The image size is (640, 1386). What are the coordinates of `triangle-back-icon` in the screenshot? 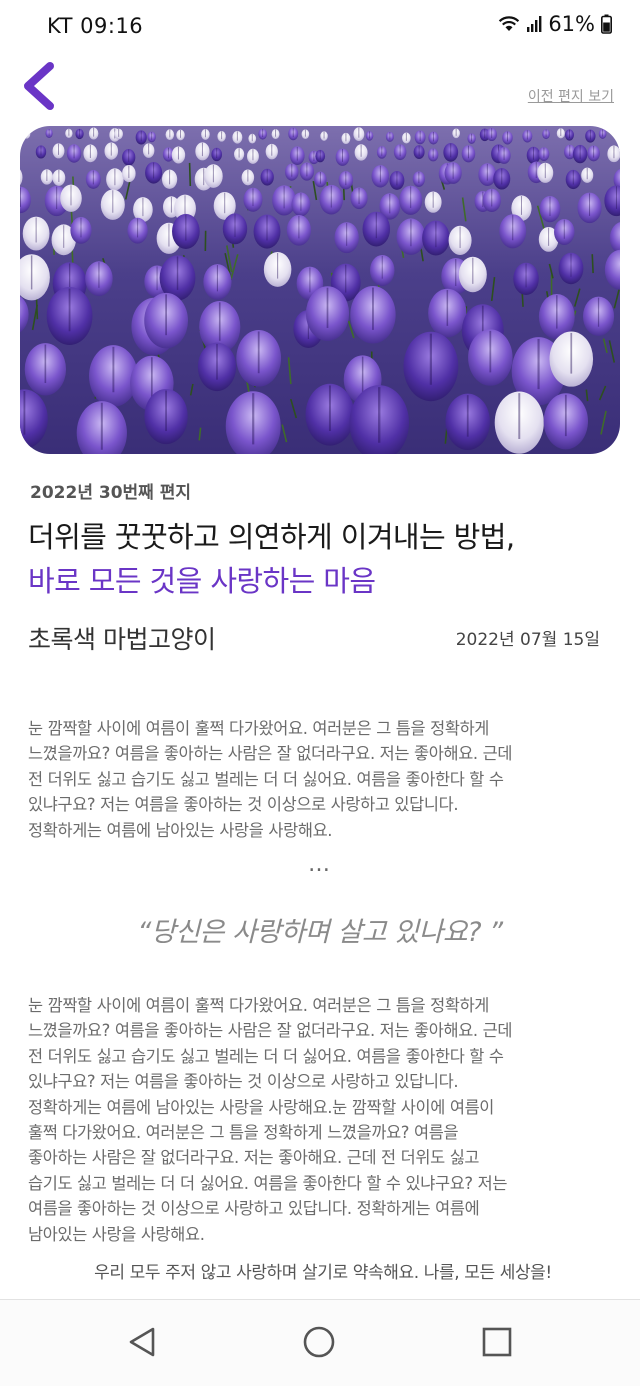 It's located at (142, 1342).